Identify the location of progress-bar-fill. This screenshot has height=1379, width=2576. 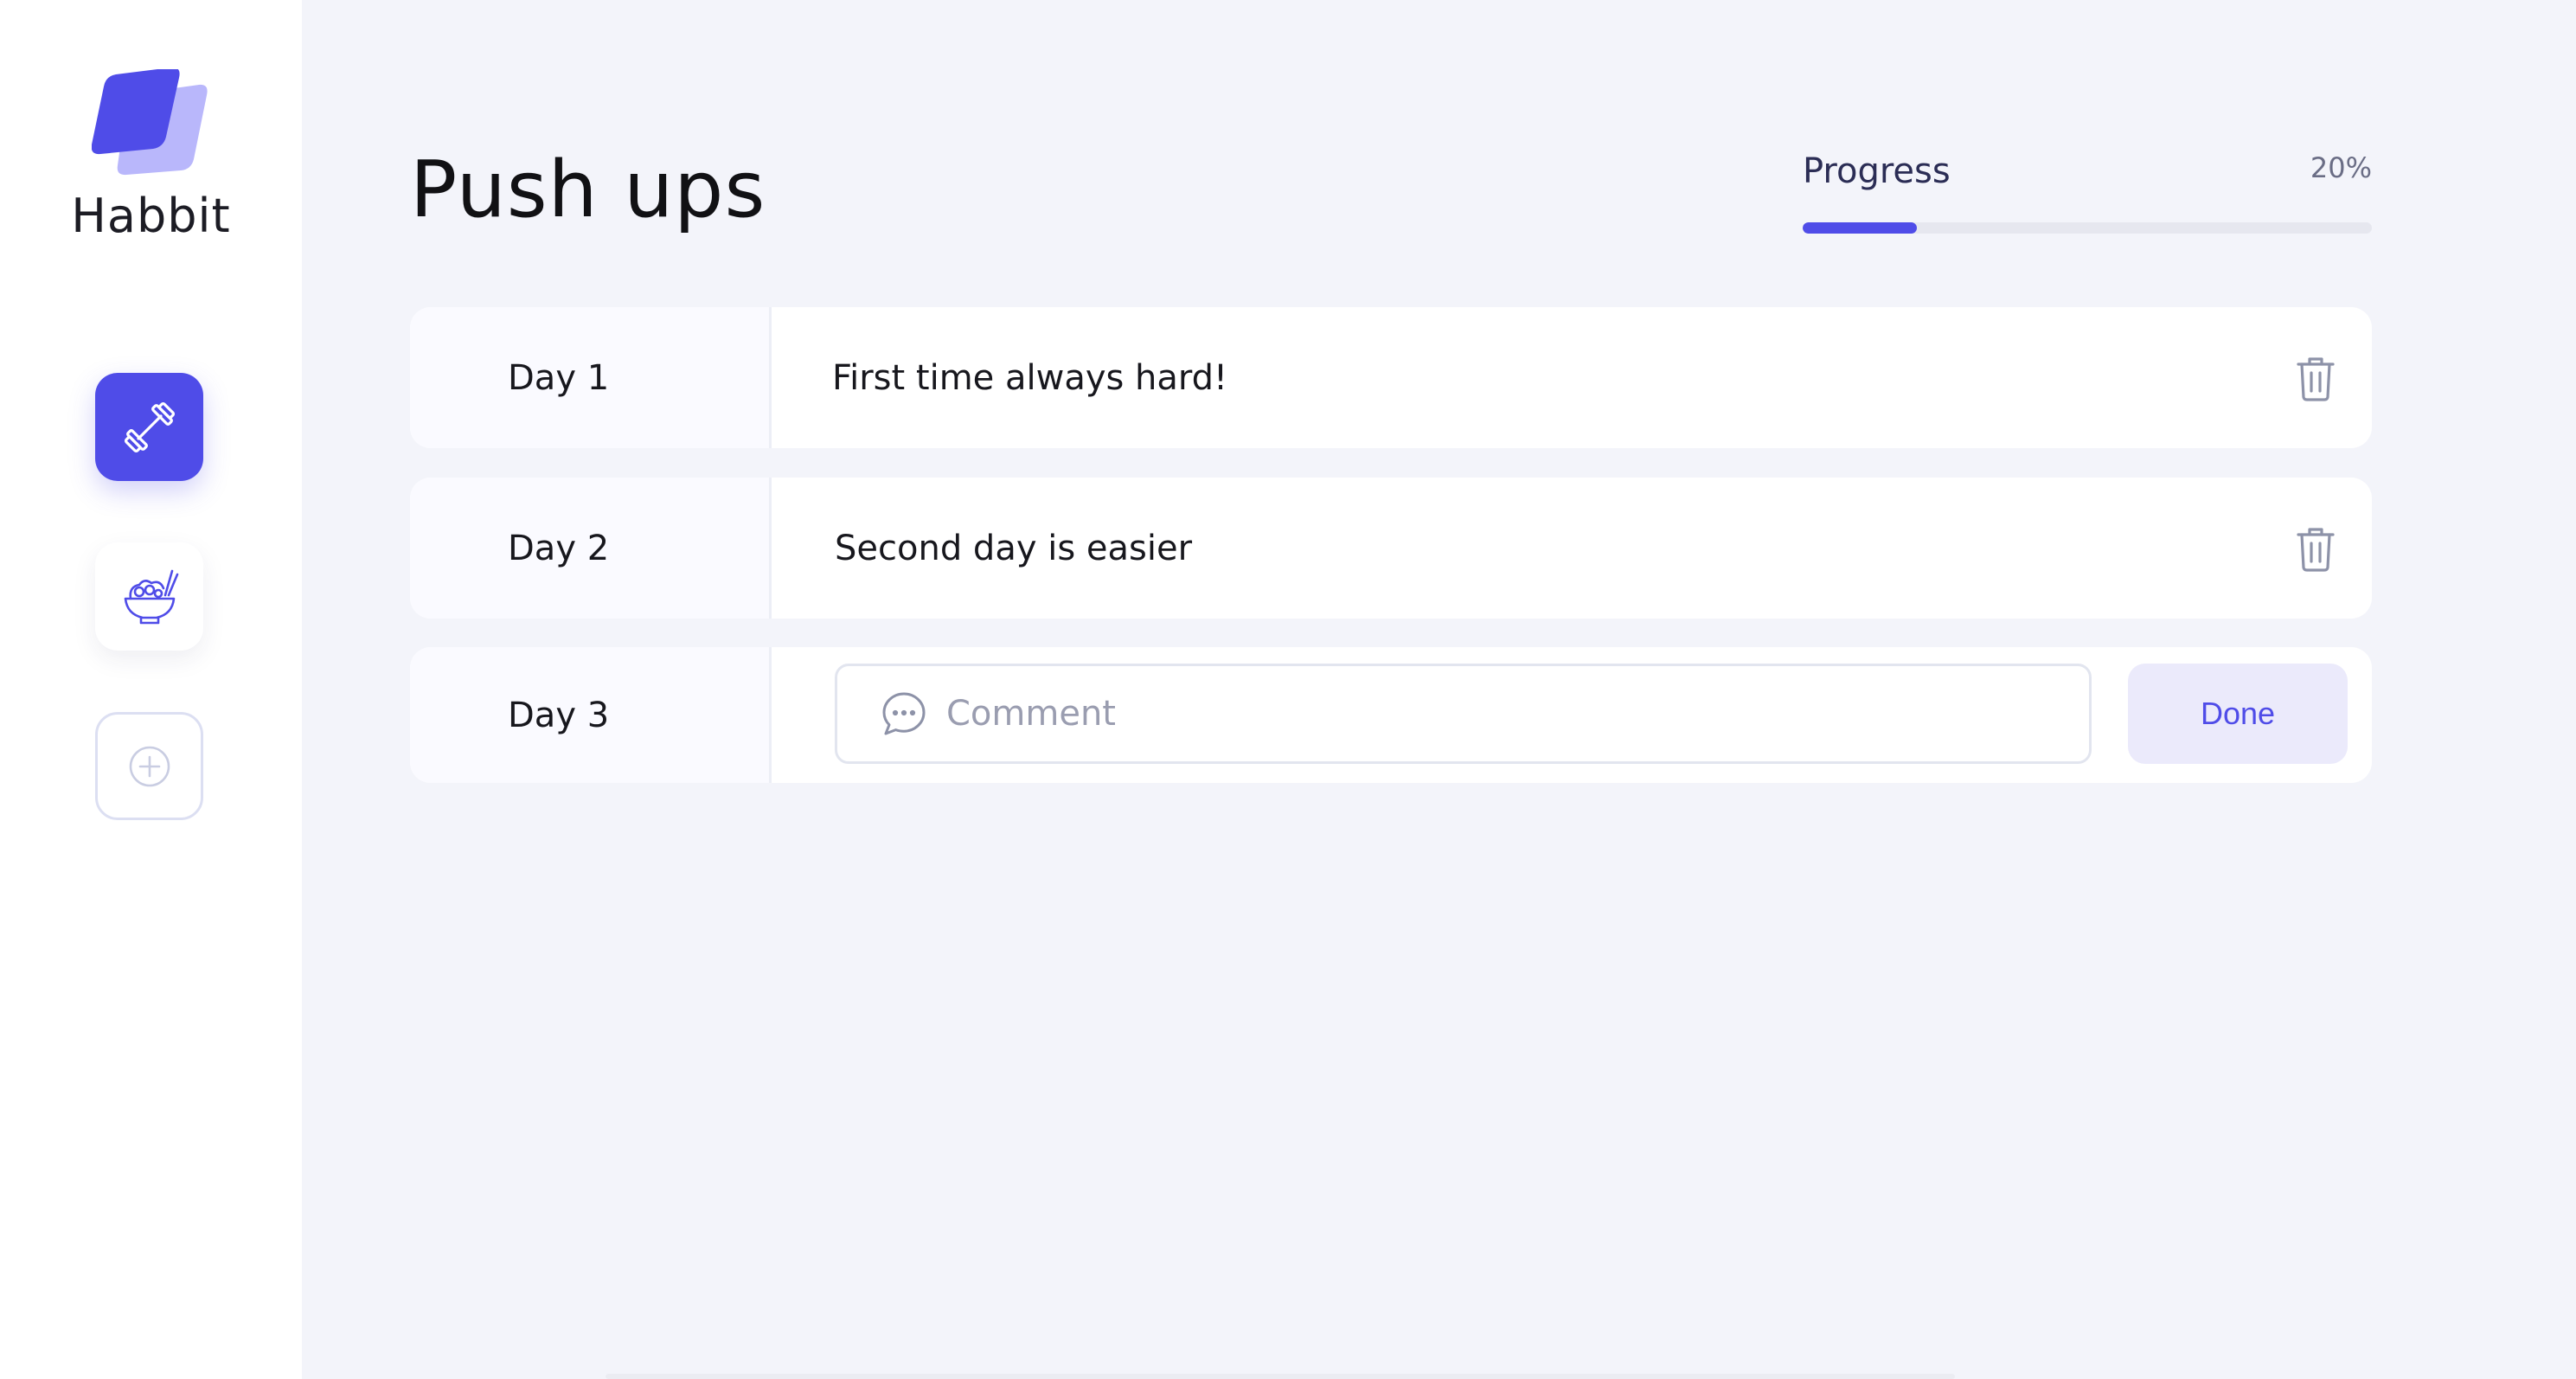
(1860, 228).